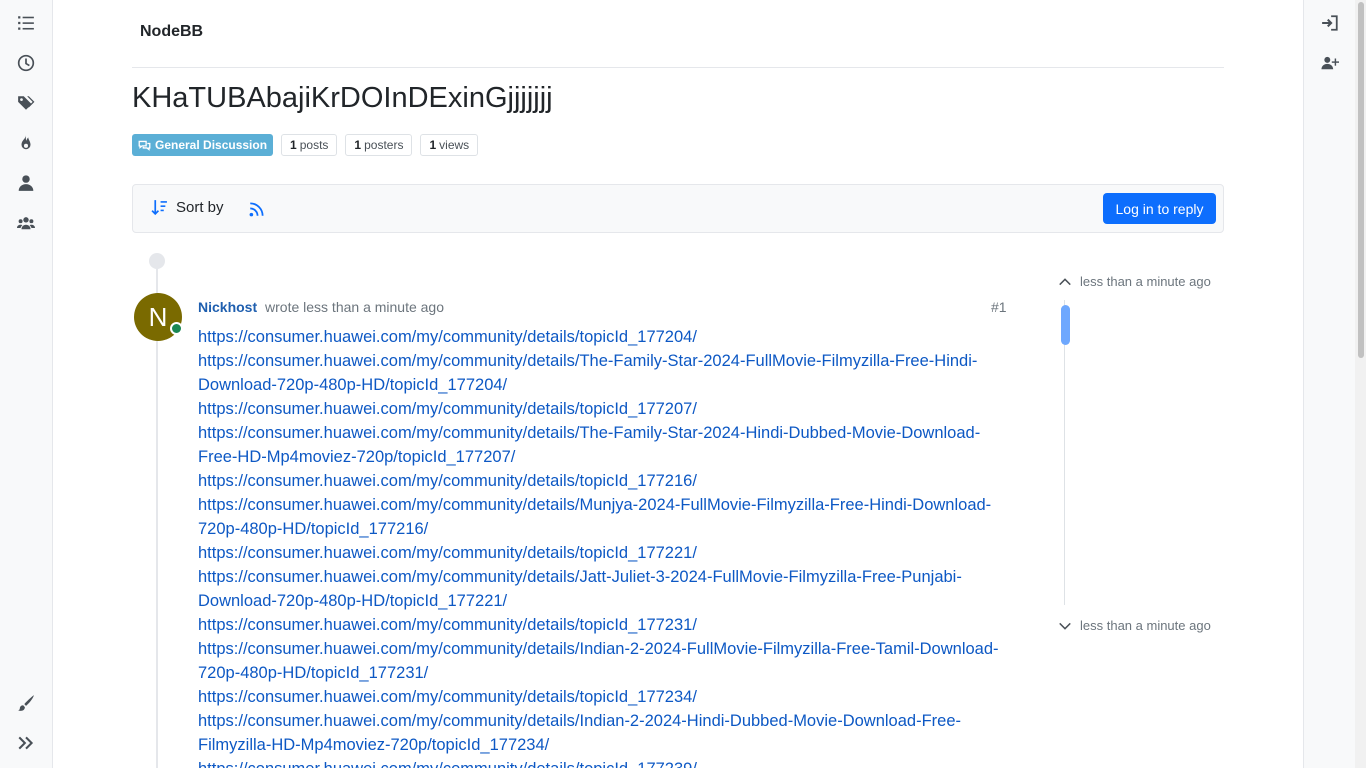 This screenshot has height=768, width=1366. Describe the element at coordinates (227, 307) in the screenshot. I see `post-author: Nickhost` at that location.